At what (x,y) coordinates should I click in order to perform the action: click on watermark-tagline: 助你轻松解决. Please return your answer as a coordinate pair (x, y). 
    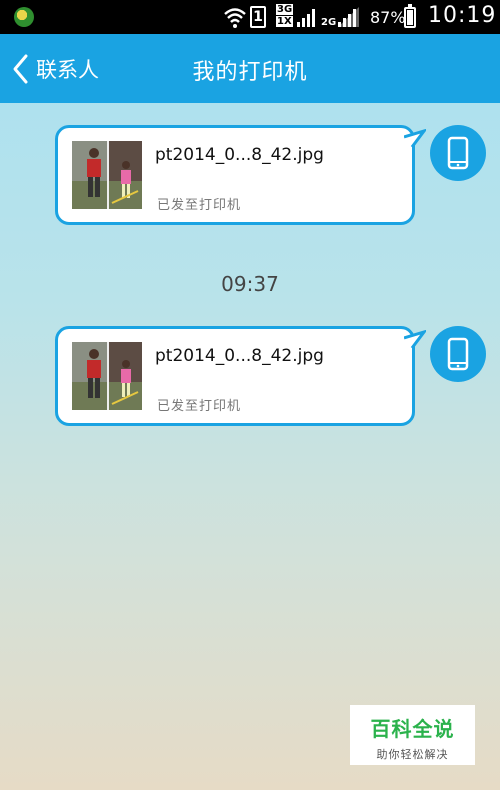
    Looking at the image, I should click on (412, 754).